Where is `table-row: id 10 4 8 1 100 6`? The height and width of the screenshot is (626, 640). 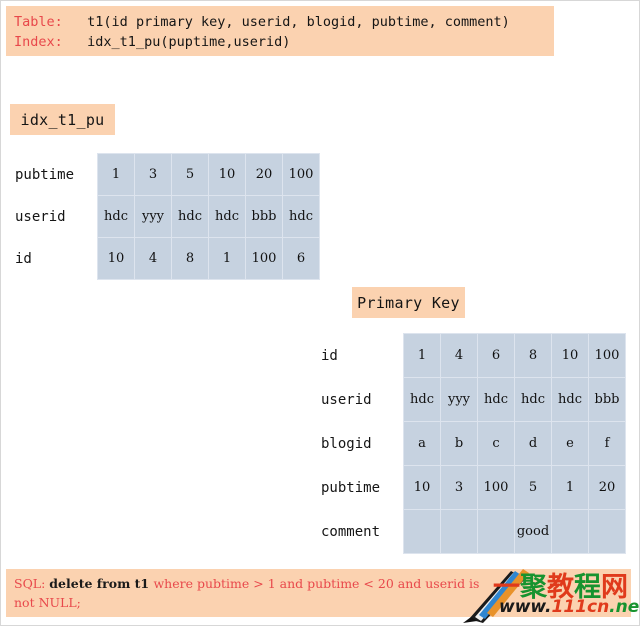 table-row: id 10 4 8 1 100 6 is located at coordinates (166, 258).